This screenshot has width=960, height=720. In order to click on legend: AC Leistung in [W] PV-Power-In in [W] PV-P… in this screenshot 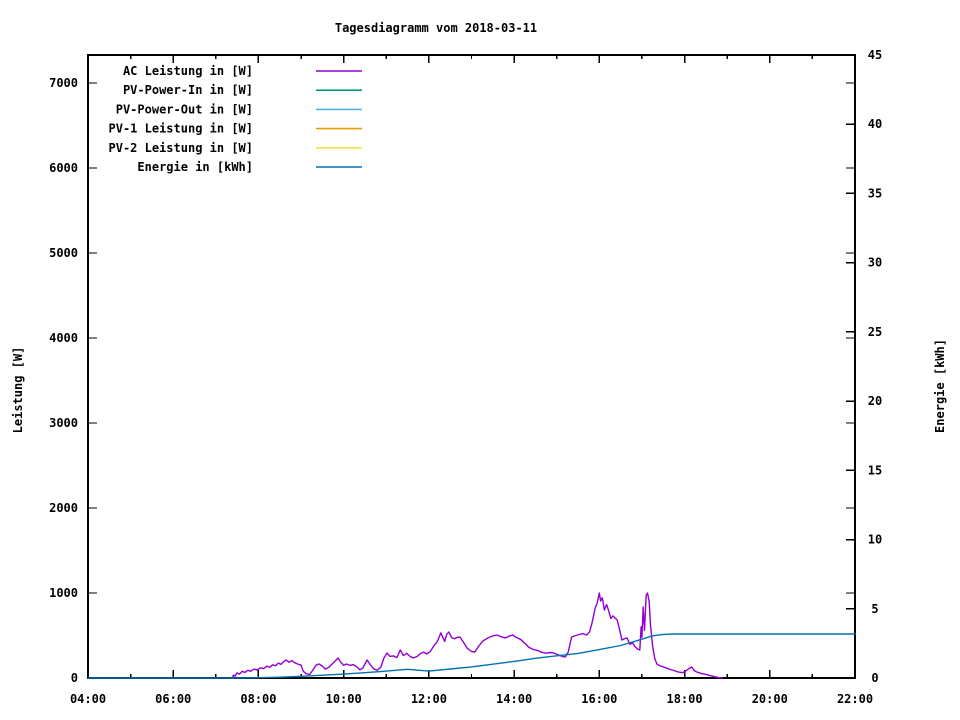, I will do `click(235, 119)`.